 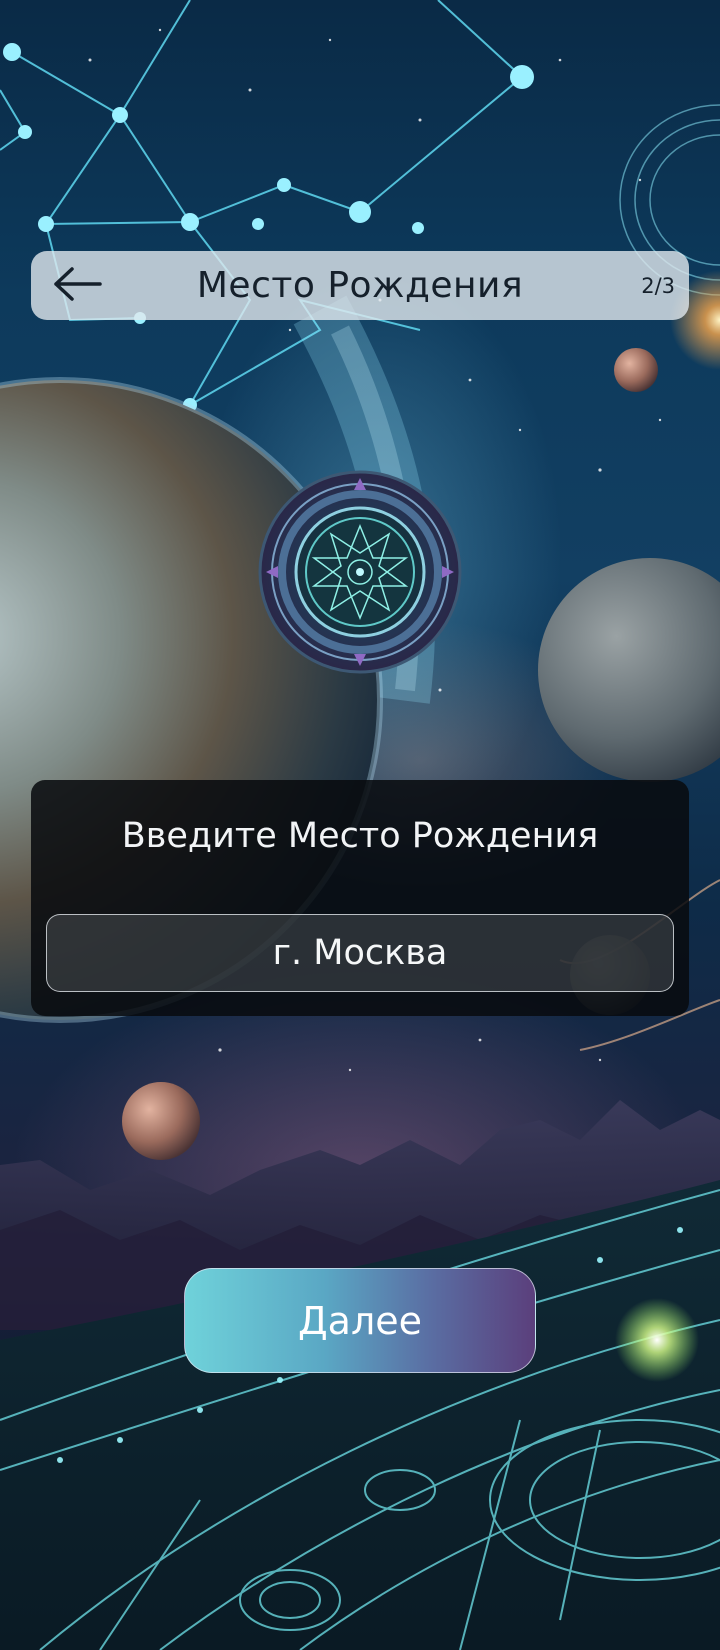 I want to click on page-title: Место Рождения, so click(x=360, y=285).